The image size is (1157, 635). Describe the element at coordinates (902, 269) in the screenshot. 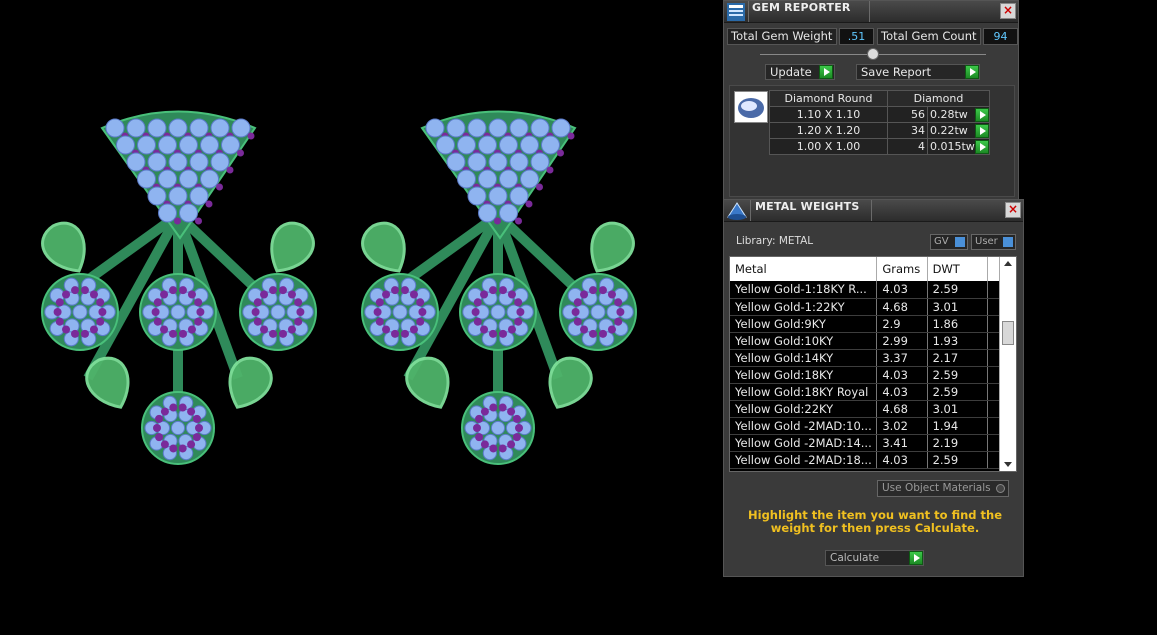

I see `grams-col-header: Grams` at that location.